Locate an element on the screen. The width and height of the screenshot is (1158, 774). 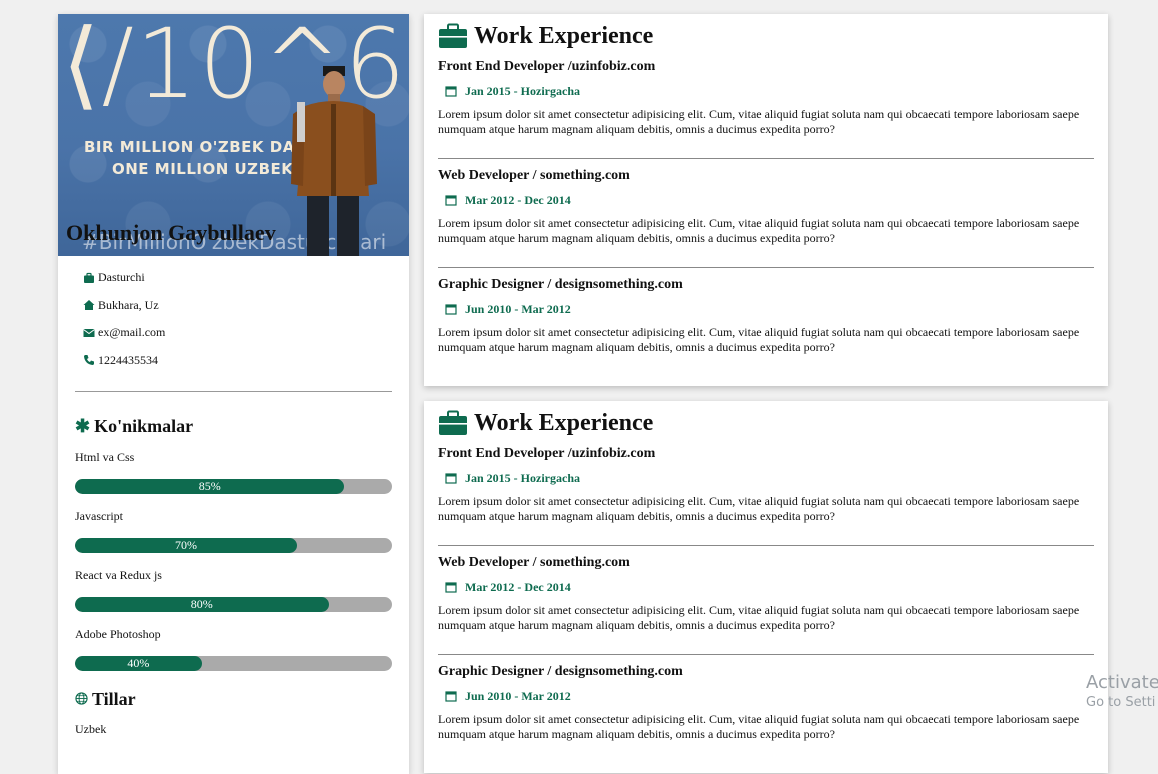
info-job: Dasturchi is located at coordinates (237, 278).